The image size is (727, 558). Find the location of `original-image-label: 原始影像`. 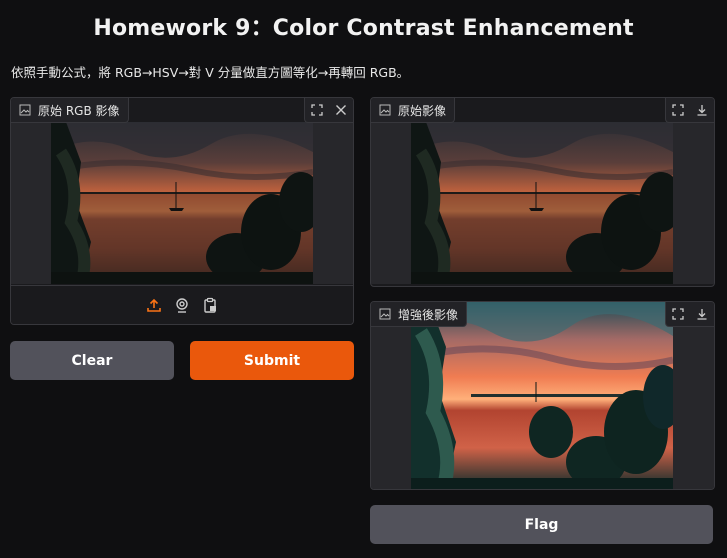

original-image-label: 原始影像 is located at coordinates (422, 110).